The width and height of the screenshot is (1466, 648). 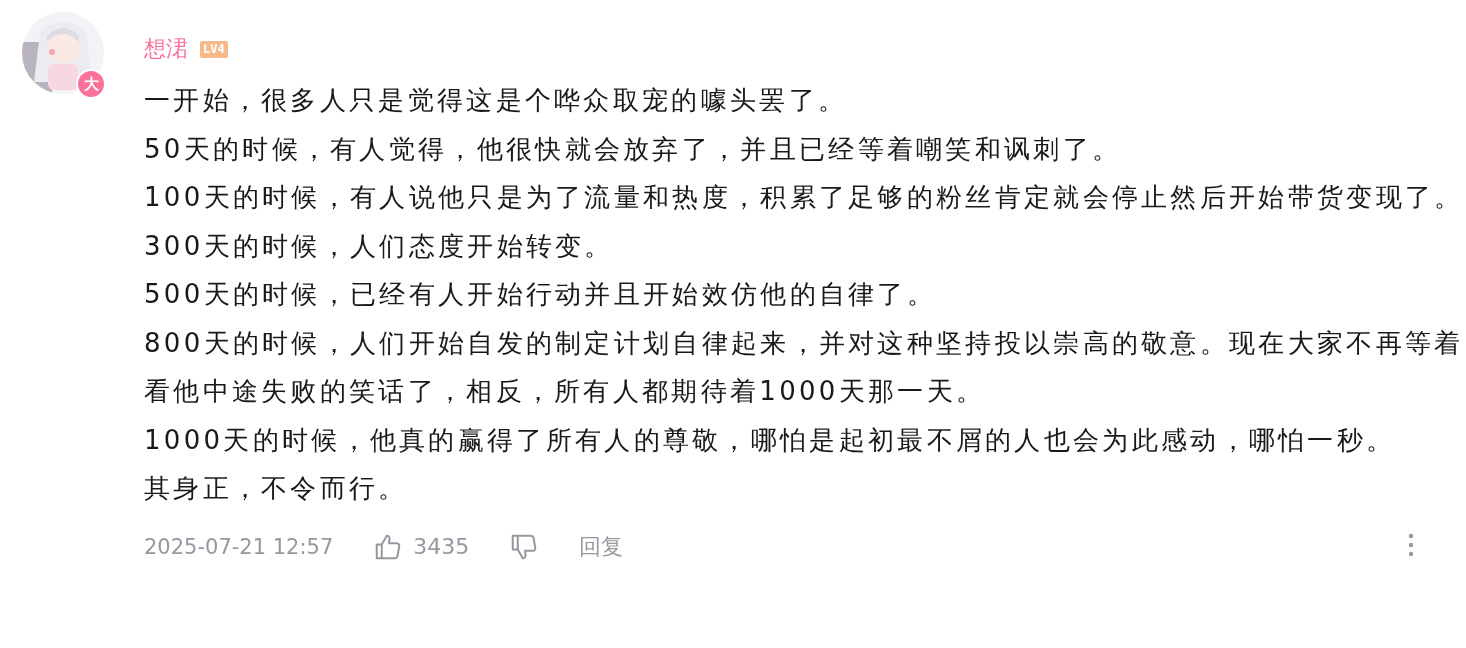 I want to click on comment-text: 一开始，很多人只是觉得这是个哗众取宠的噱头罢了。, so click(x=496, y=100).